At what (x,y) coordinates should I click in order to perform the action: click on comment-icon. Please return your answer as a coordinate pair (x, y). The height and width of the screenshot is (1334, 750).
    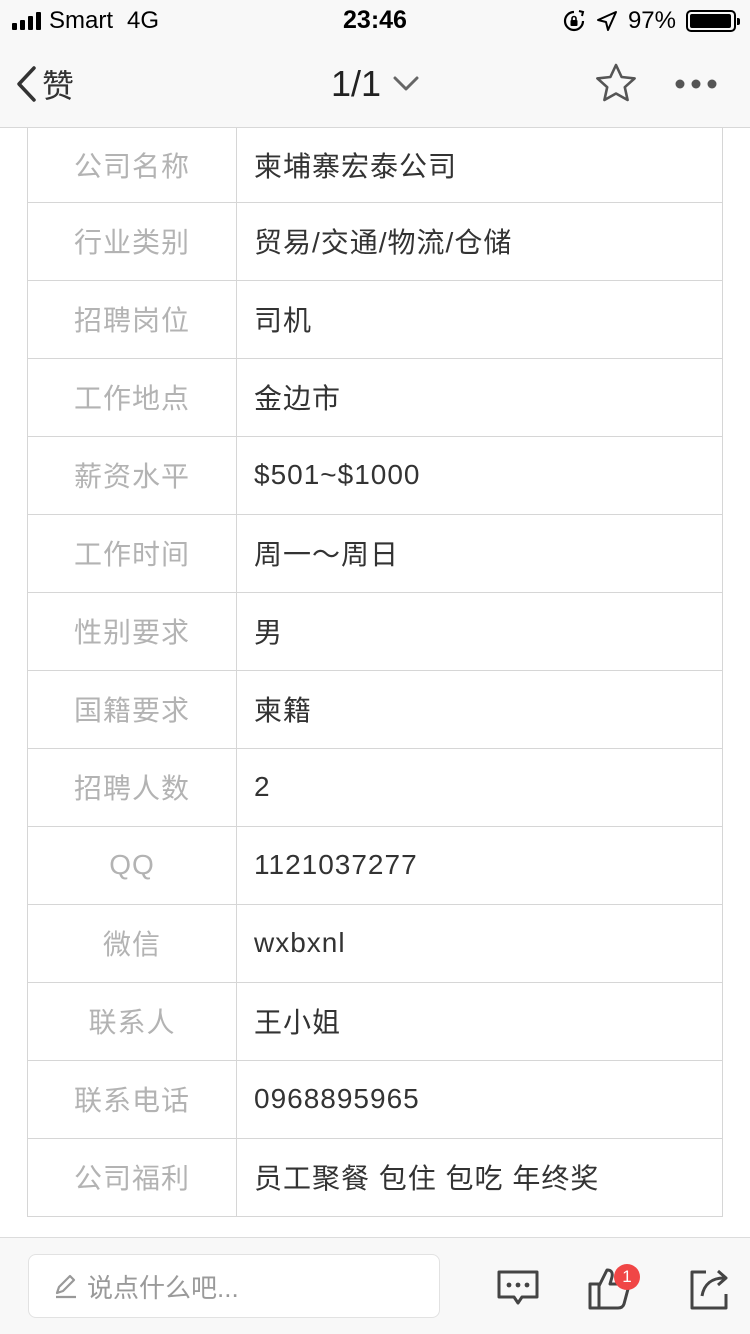
    Looking at the image, I should click on (518, 1288).